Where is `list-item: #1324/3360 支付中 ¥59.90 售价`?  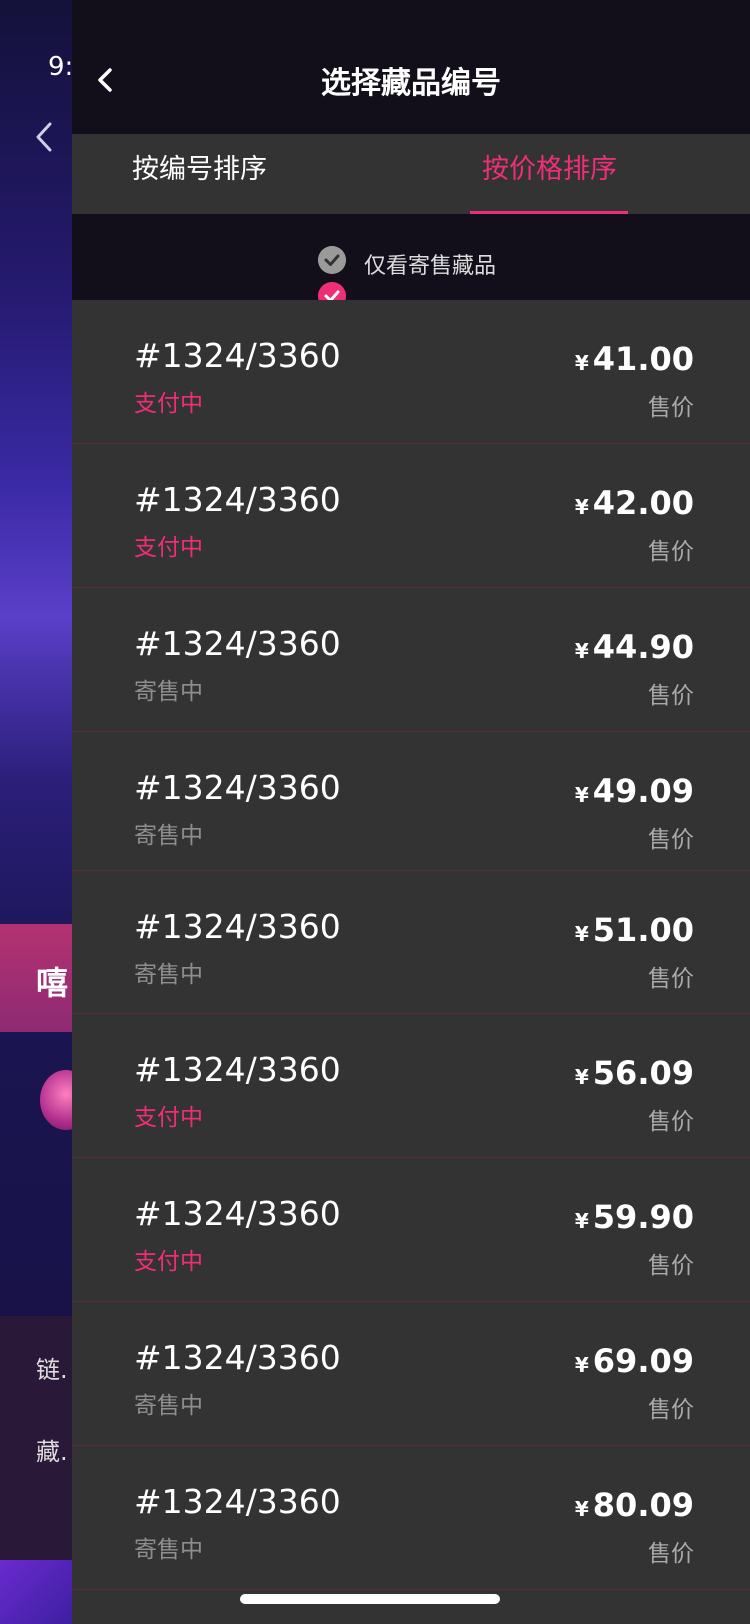 list-item: #1324/3360 支付中 ¥59.90 售价 is located at coordinates (411, 1230).